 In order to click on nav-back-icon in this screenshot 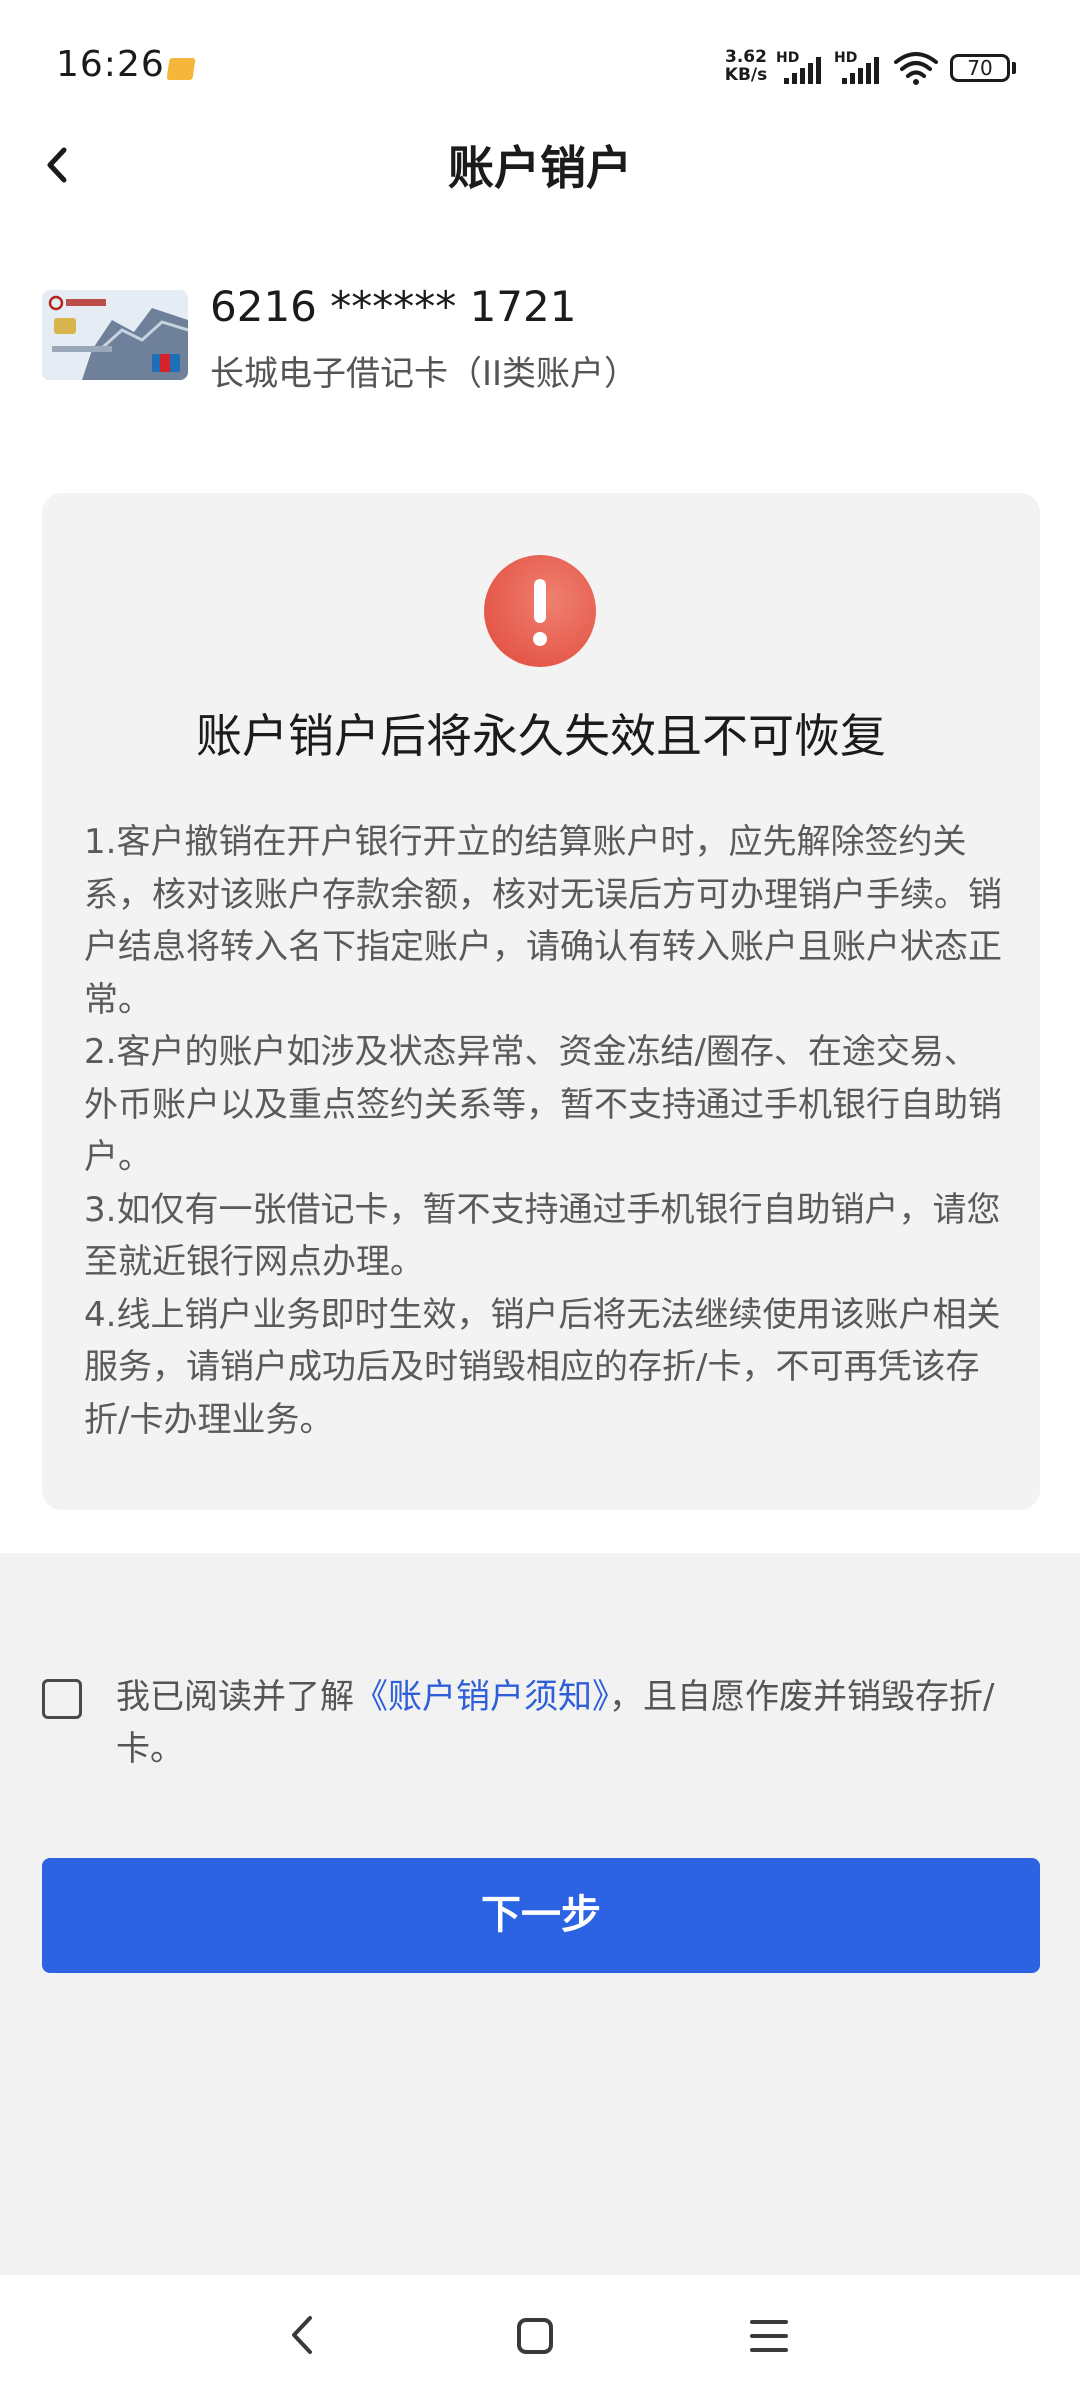, I will do `click(302, 2335)`.